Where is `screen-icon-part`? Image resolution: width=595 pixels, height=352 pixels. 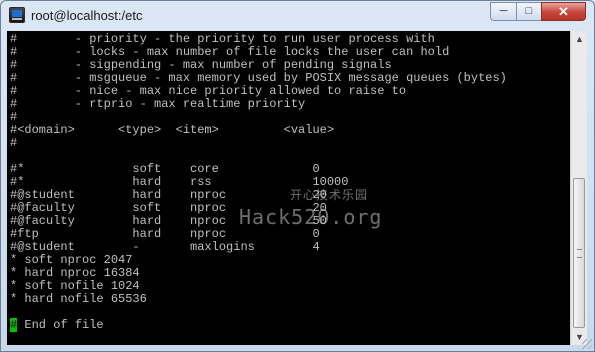 screen-icon-part is located at coordinates (17, 13).